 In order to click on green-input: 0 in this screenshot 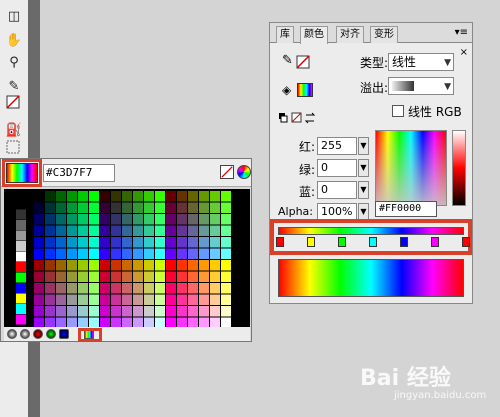, I will do `click(337, 168)`.